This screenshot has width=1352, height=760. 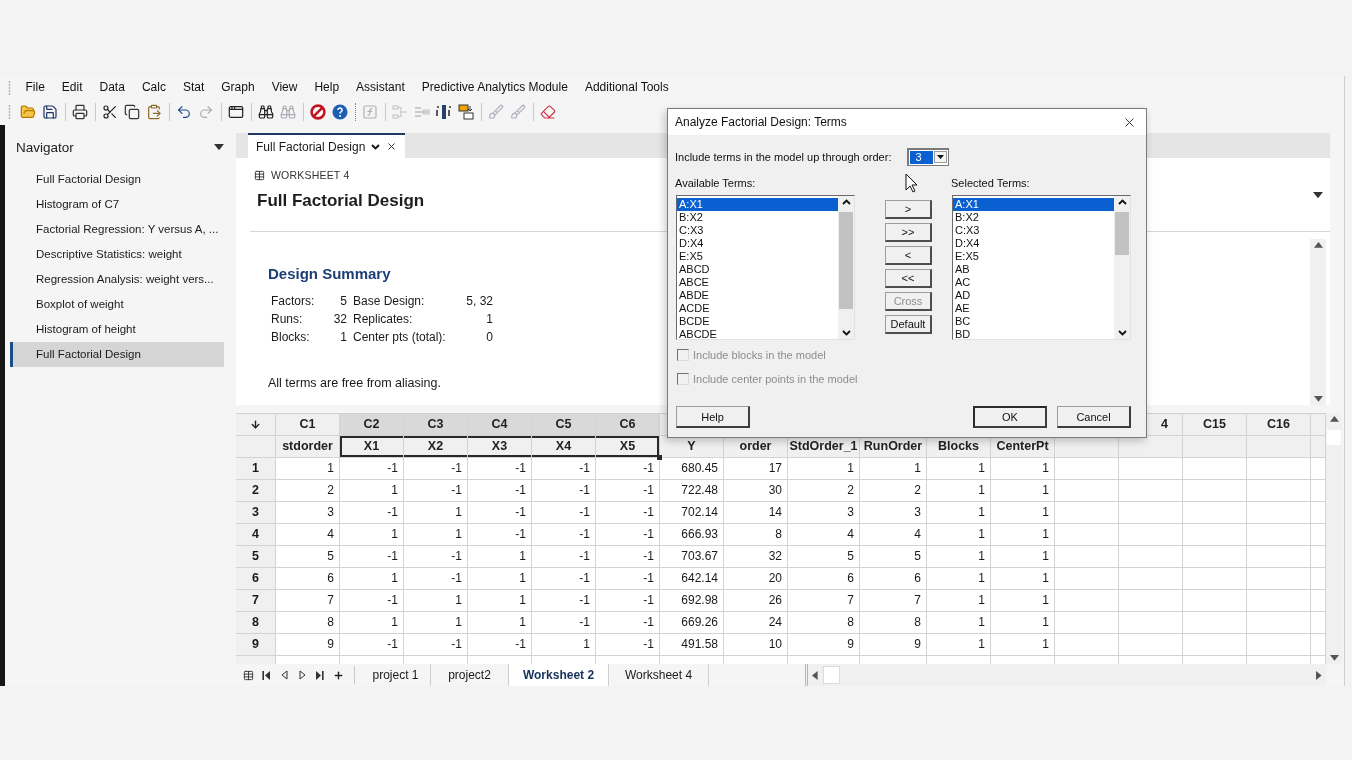 I want to click on column-header: C6, so click(x=628, y=425).